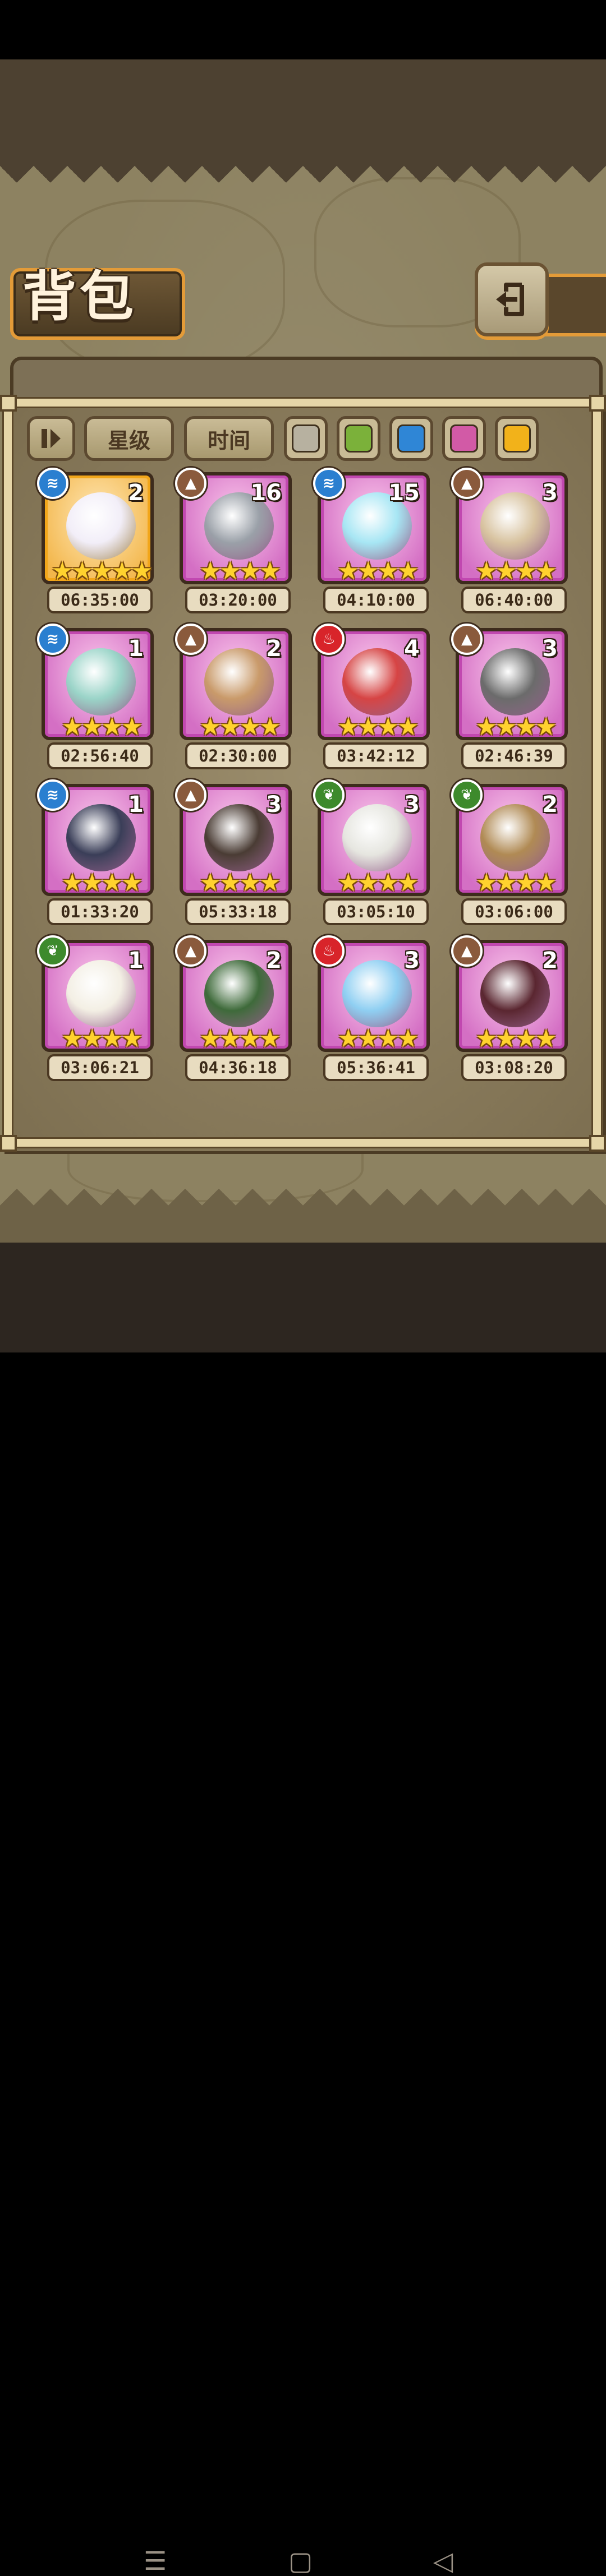 Image resolution: width=606 pixels, height=2576 pixels. I want to click on back-icon: ◁, so click(443, 2561).